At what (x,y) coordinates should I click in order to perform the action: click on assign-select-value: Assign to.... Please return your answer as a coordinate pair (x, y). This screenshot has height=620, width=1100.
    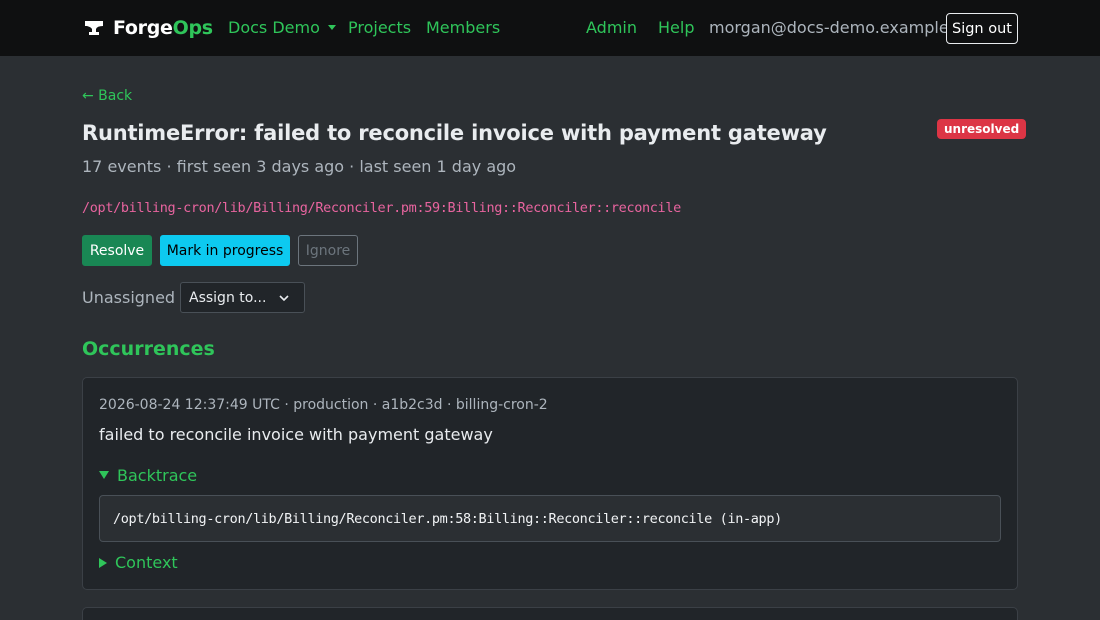
    Looking at the image, I should click on (228, 297).